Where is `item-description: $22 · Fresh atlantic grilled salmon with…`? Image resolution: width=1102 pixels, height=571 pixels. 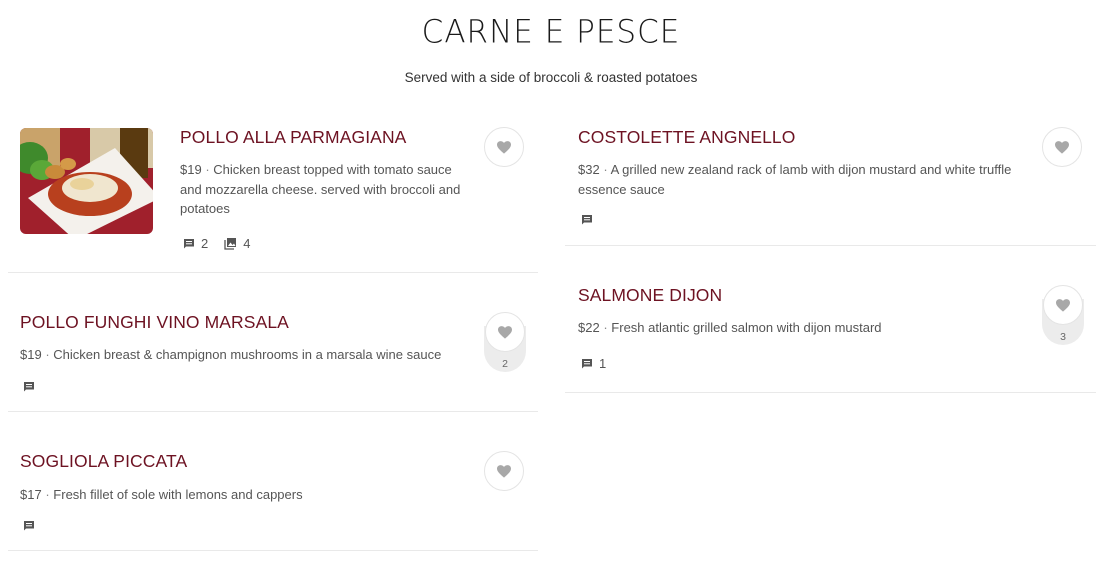 item-description: $22 · Fresh atlantic grilled salmon with… is located at coordinates (798, 328).